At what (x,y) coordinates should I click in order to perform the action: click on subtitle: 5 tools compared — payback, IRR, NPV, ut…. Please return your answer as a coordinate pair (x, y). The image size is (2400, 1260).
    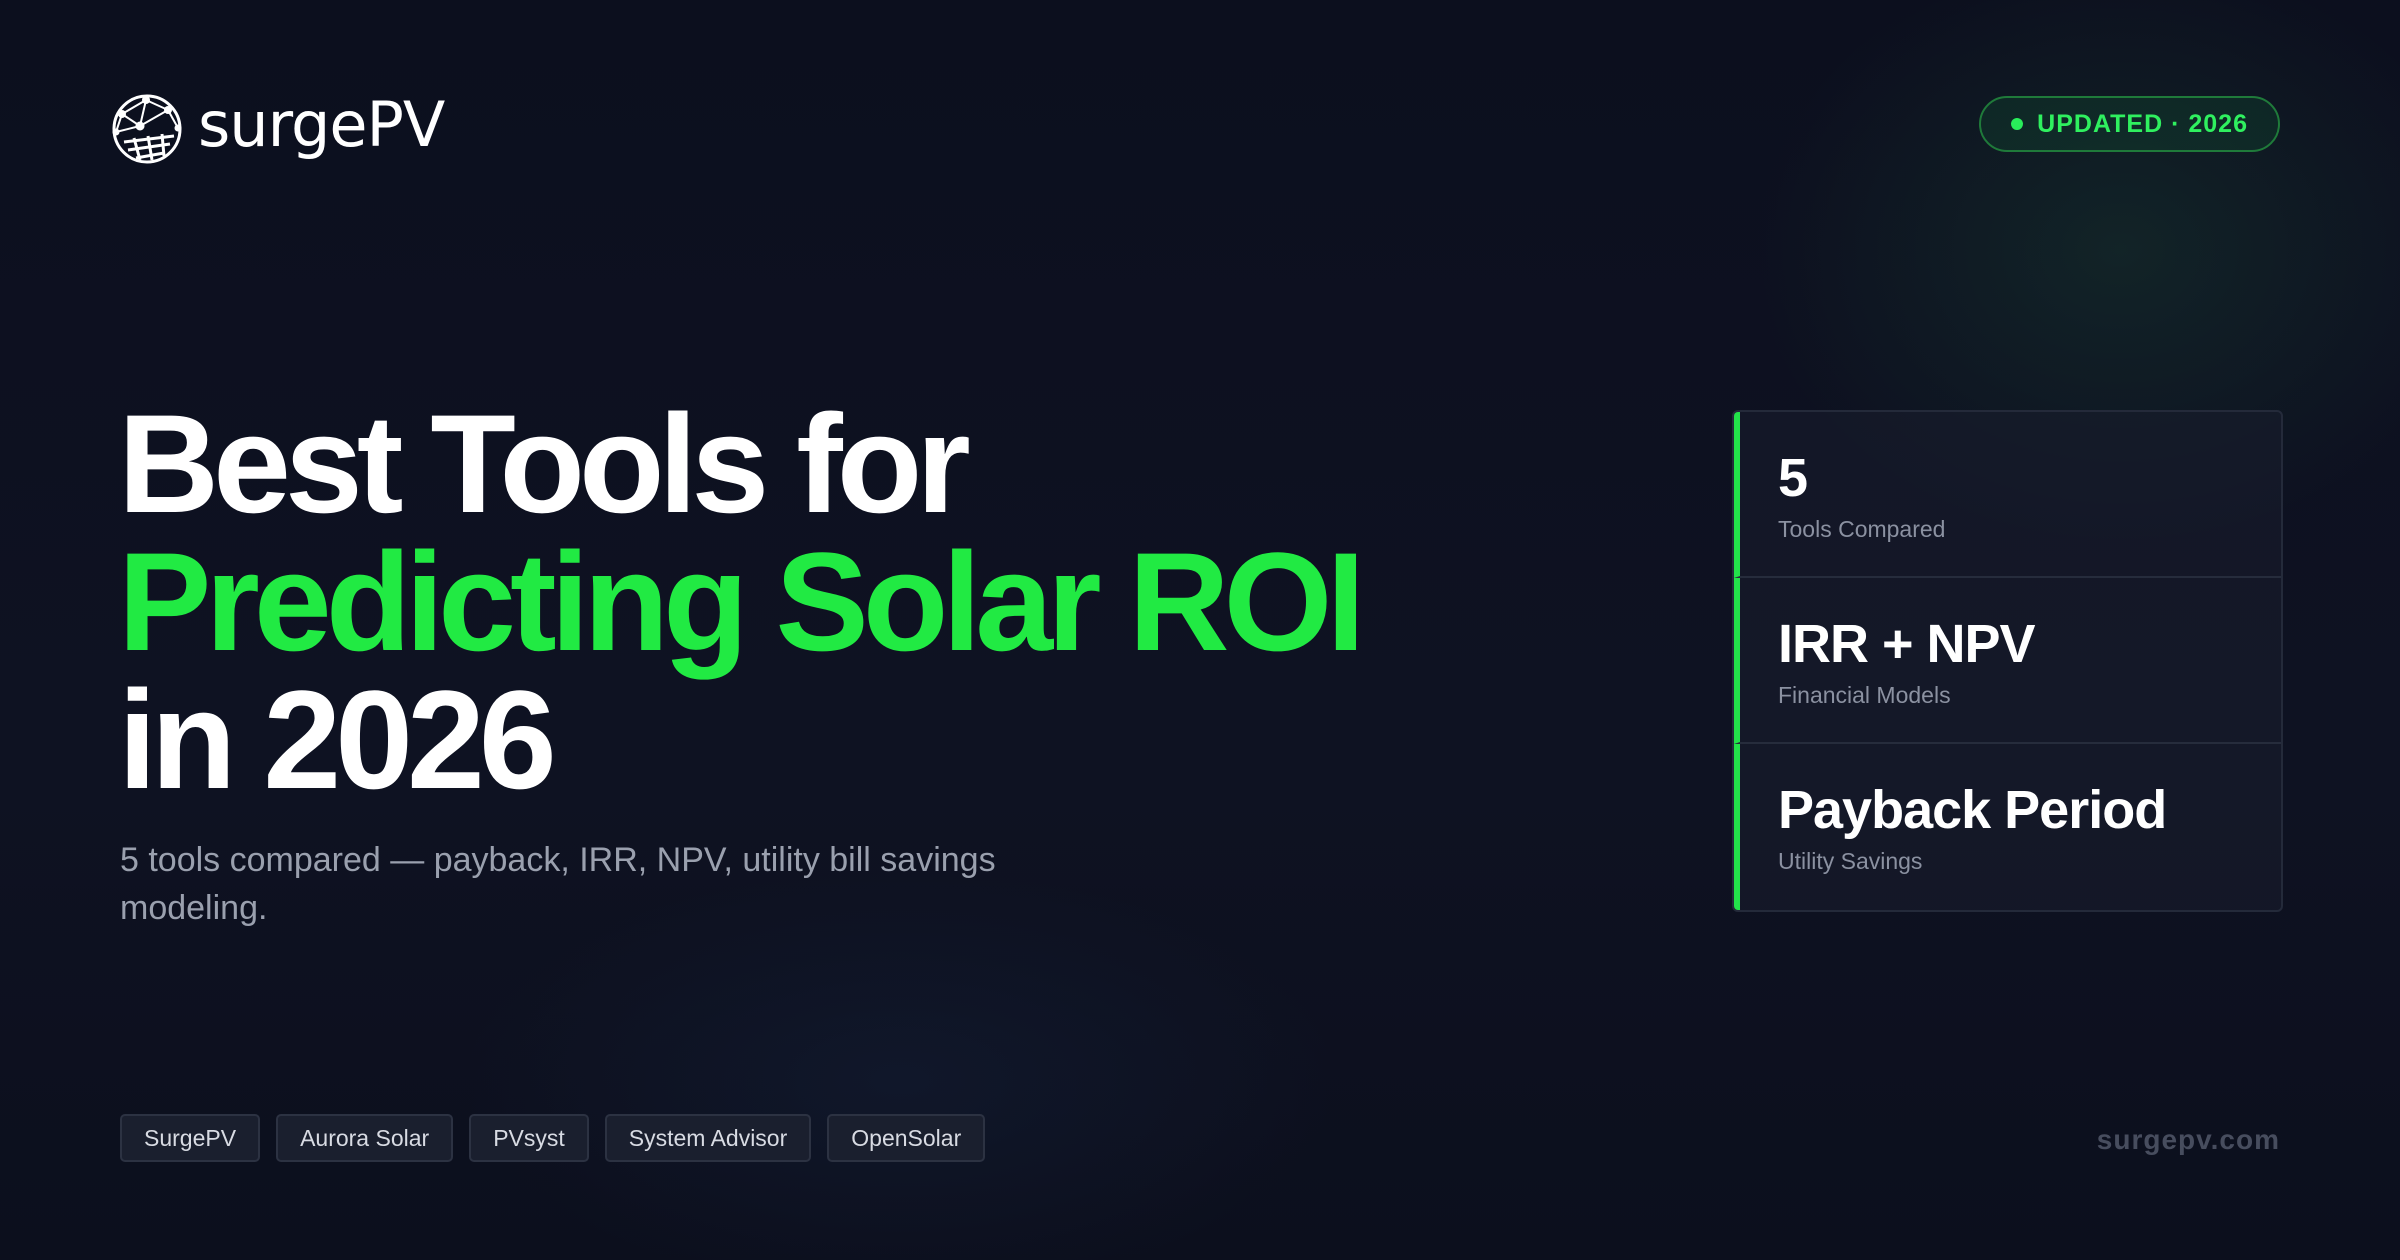
    Looking at the image, I should click on (558, 884).